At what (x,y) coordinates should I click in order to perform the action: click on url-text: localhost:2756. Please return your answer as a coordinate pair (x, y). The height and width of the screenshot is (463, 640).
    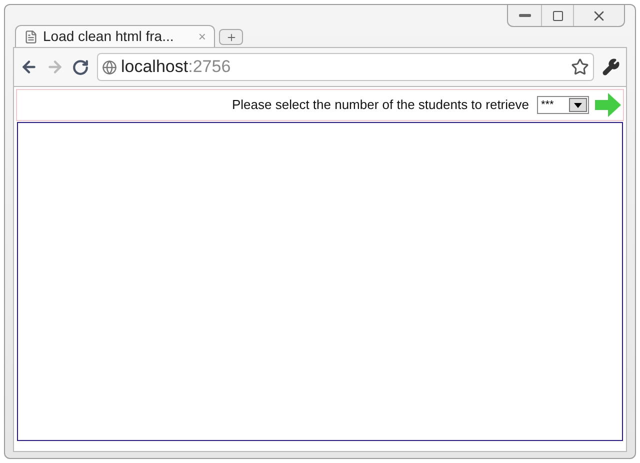
    Looking at the image, I should click on (176, 67).